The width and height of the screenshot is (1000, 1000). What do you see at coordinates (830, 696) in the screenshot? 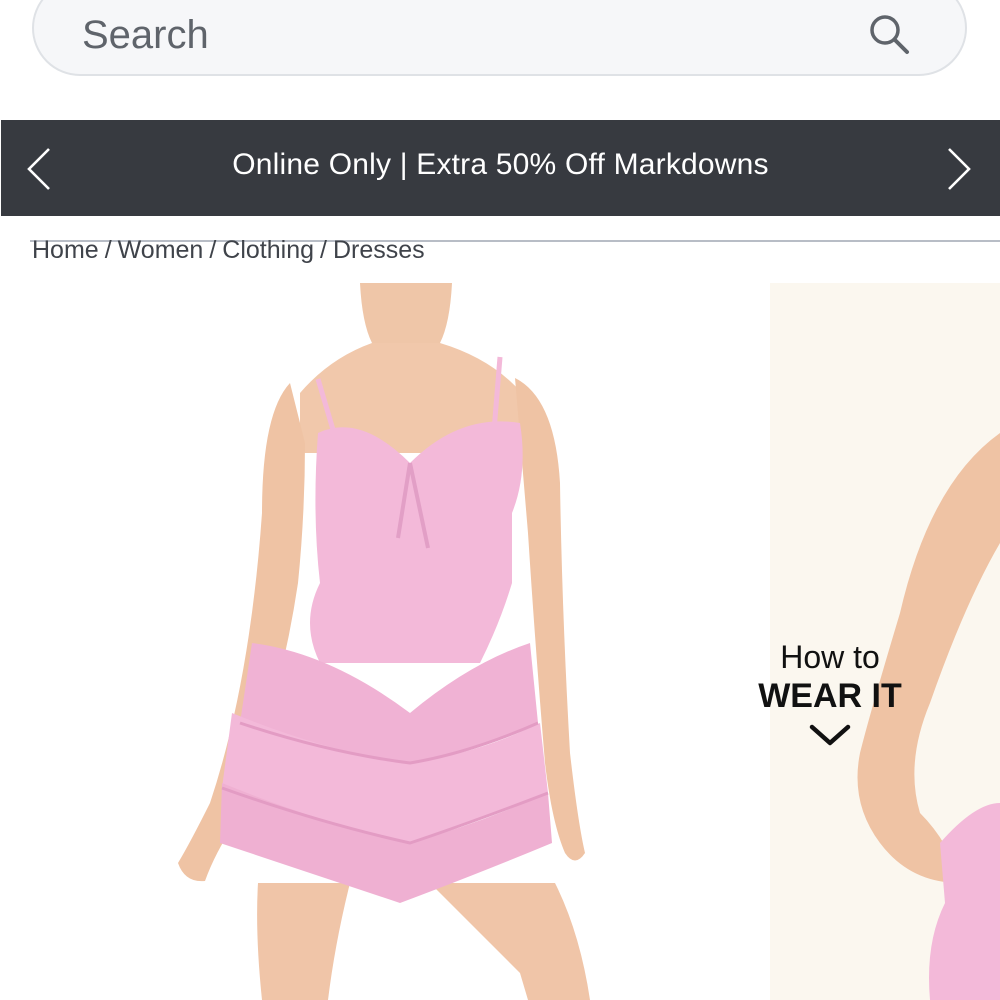
I see `wear-it-label: WEAR IT` at bounding box center [830, 696].